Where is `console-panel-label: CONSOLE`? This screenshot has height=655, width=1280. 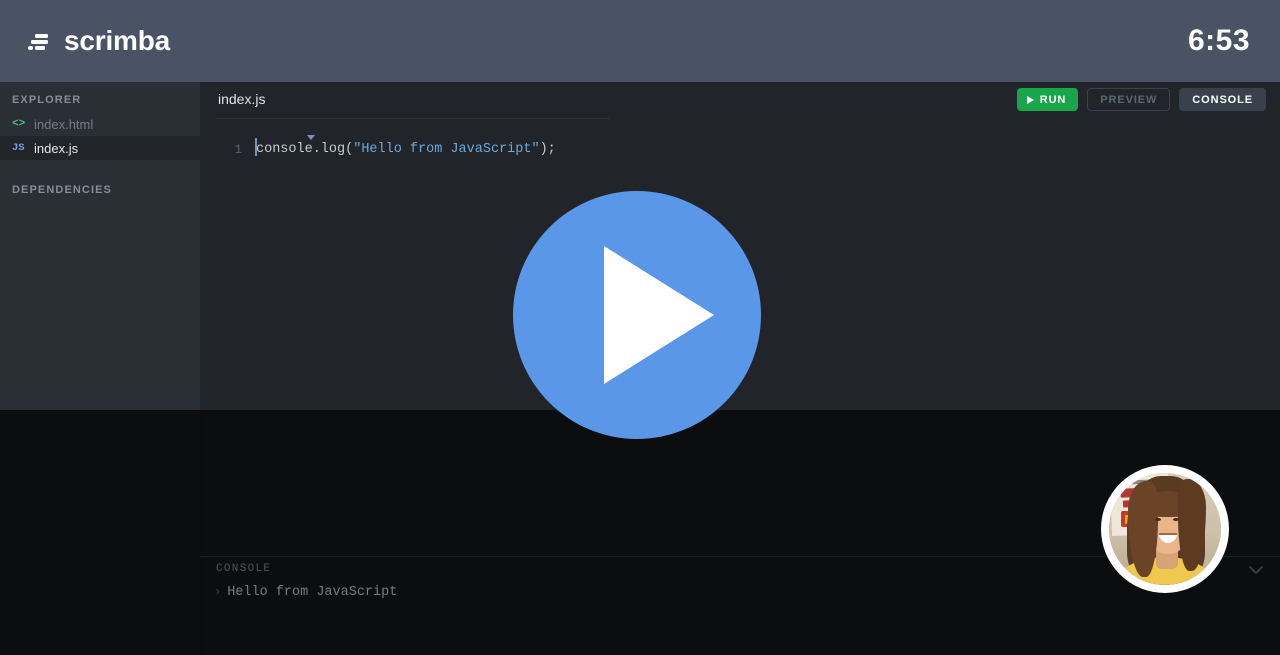
console-panel-label: CONSOLE is located at coordinates (244, 569).